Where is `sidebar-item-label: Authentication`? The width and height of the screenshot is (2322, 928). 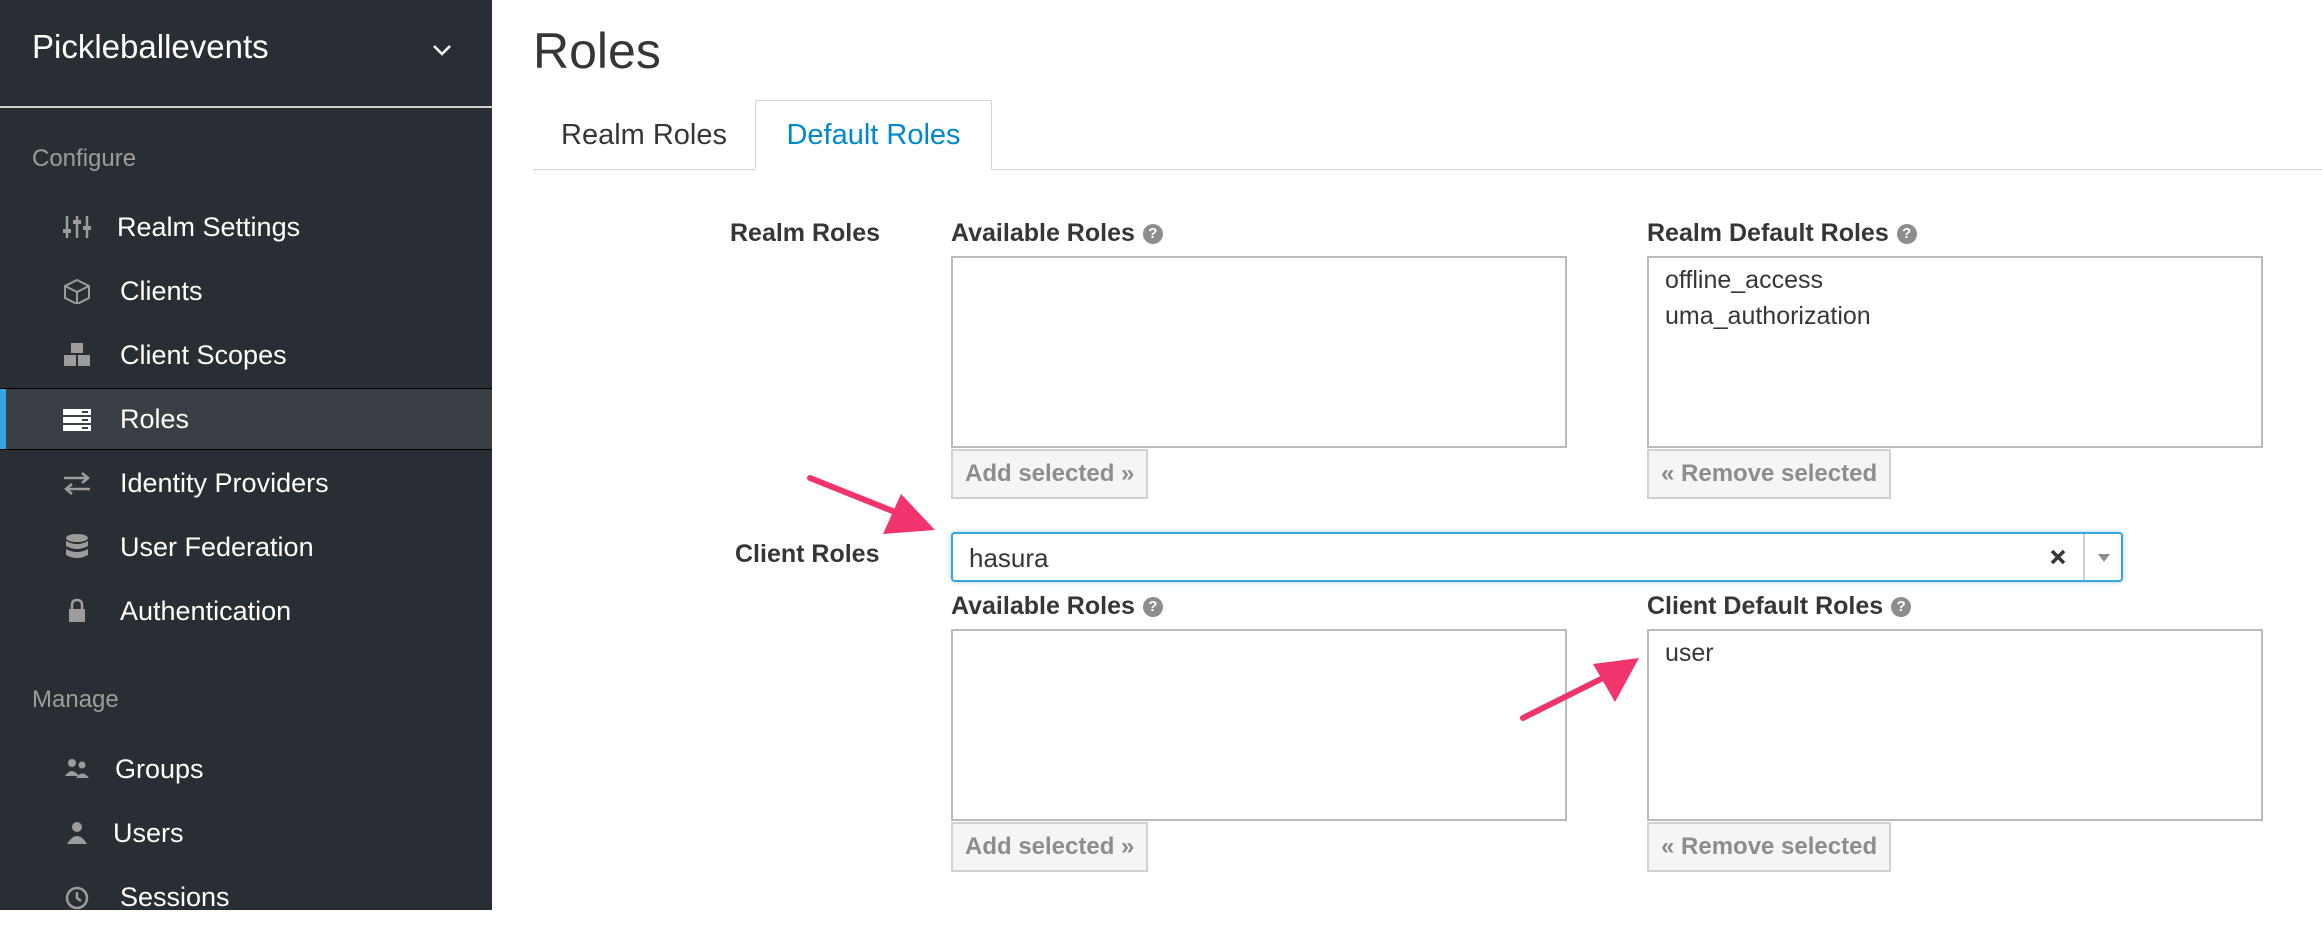 sidebar-item-label: Authentication is located at coordinates (206, 610).